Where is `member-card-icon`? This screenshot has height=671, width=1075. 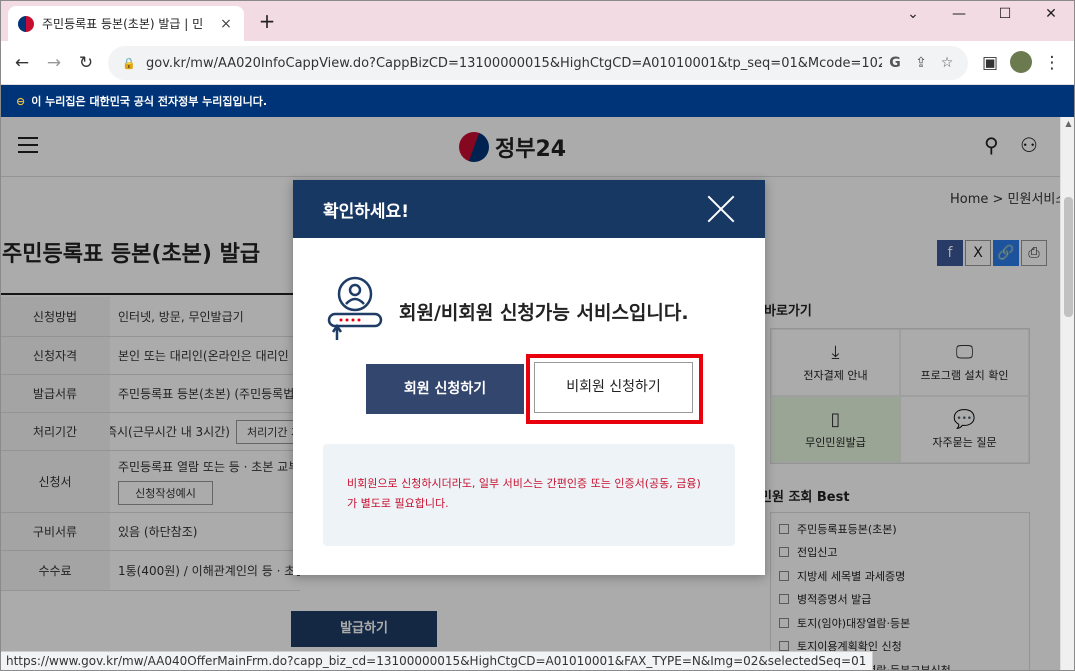 member-card-icon is located at coordinates (355, 308).